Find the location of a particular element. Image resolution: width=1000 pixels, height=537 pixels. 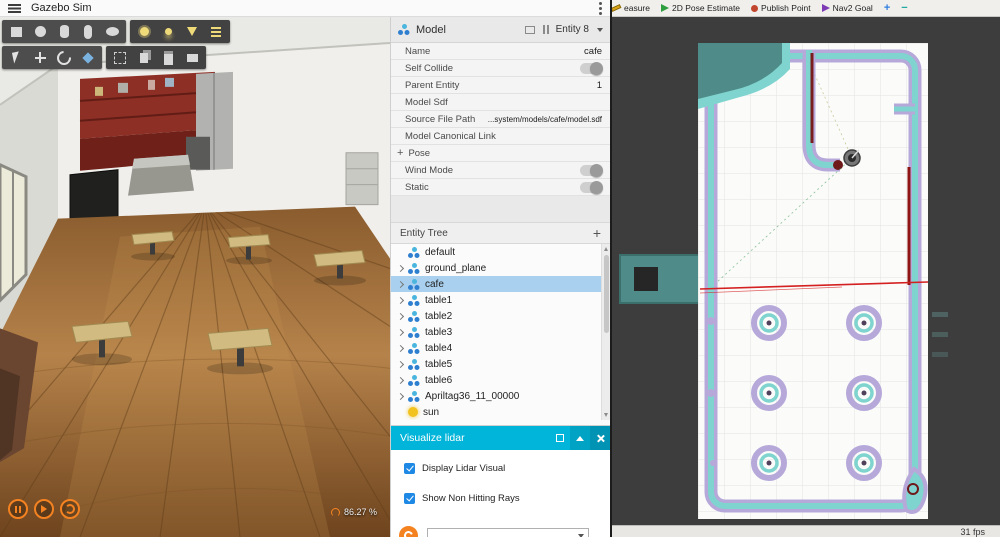

tree-item-label: Apriltag36_11_00000 is located at coordinates (472, 396).